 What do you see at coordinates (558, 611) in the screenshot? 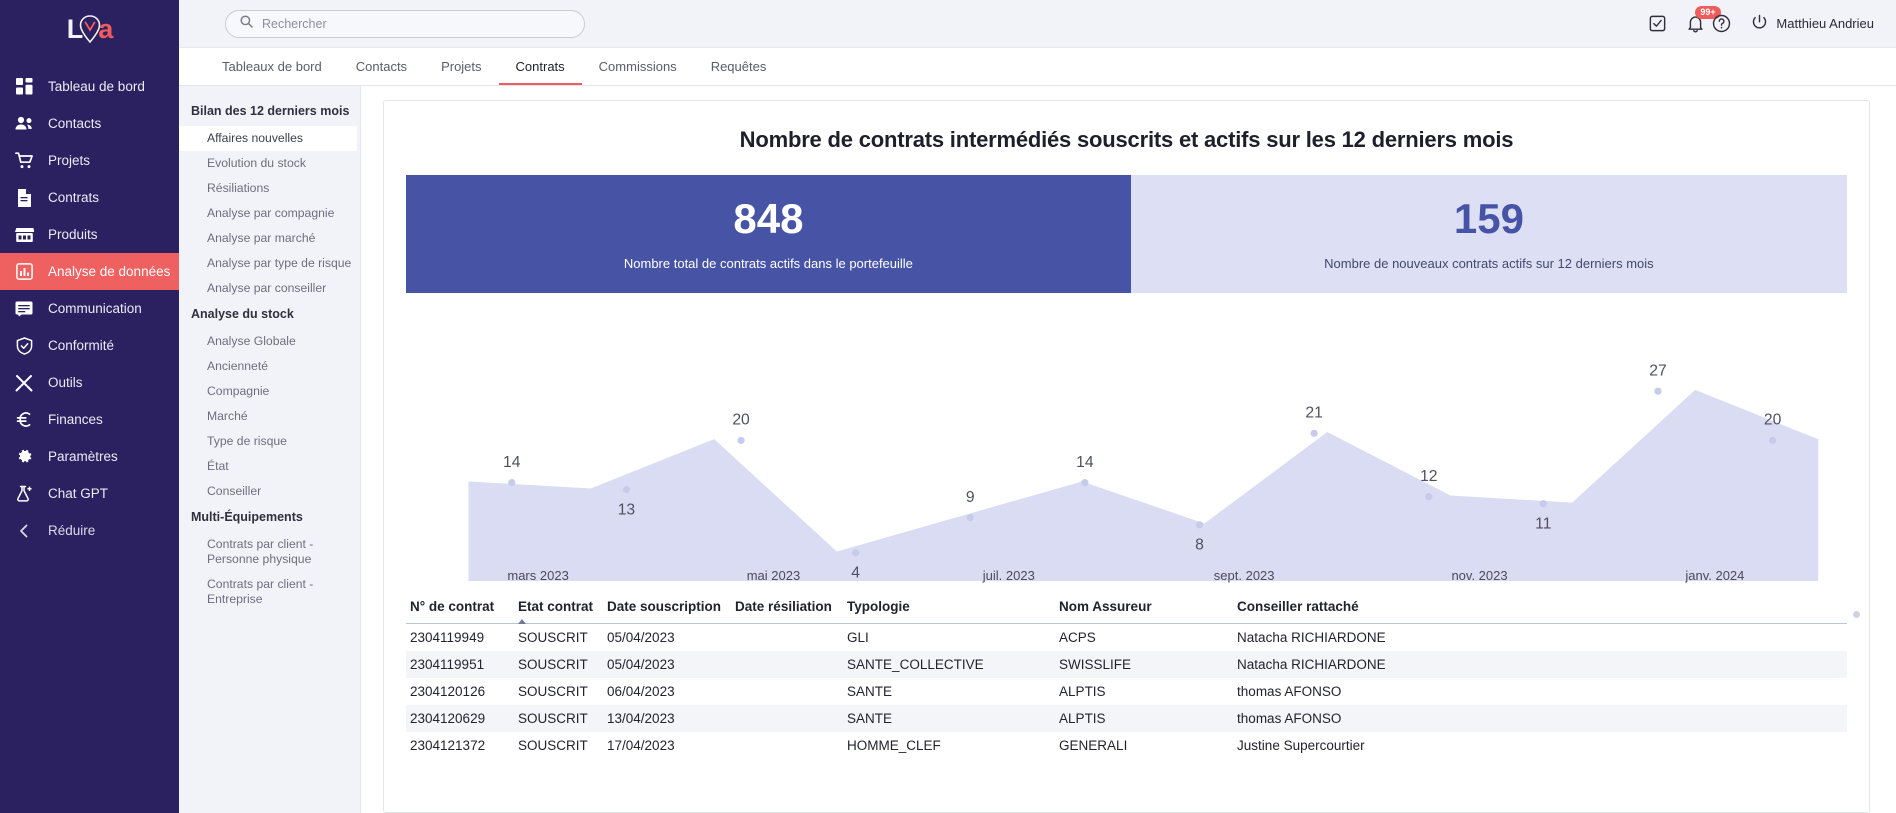
I see `column-header-etat: Etat contrat` at bounding box center [558, 611].